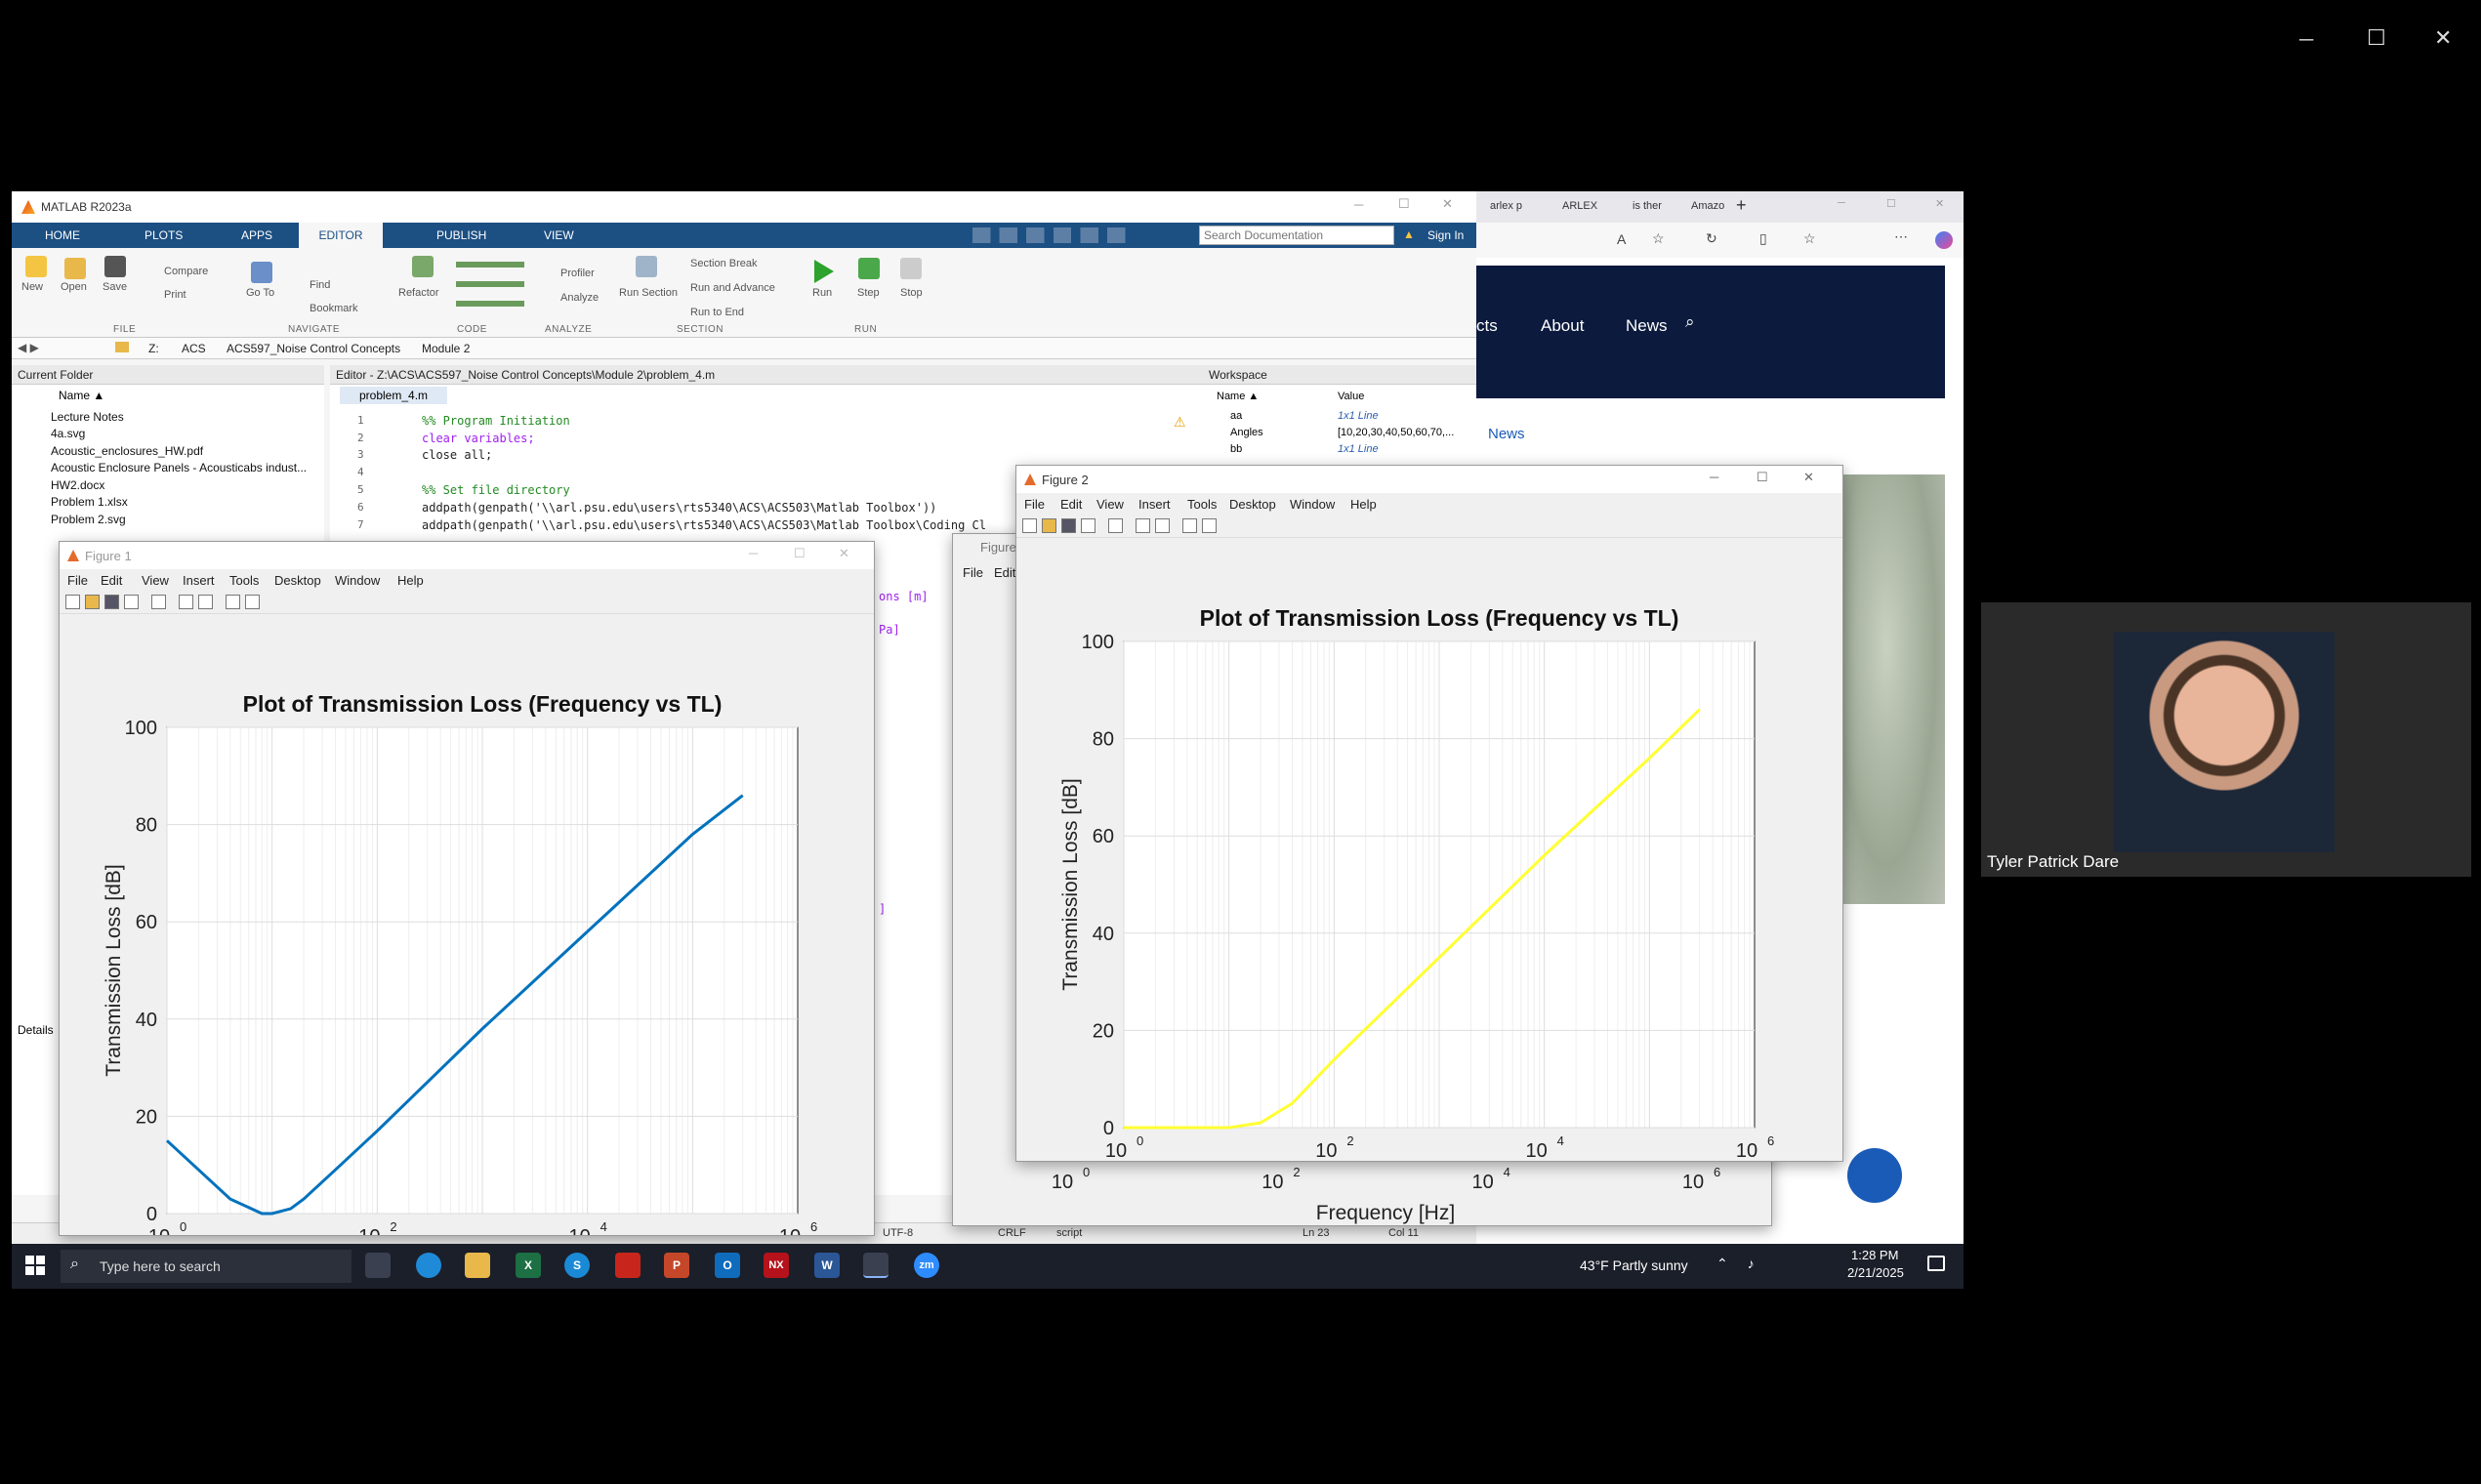 This screenshot has width=2481, height=1484. What do you see at coordinates (911, 293) in the screenshot?
I see `stop-button: Stop` at bounding box center [911, 293].